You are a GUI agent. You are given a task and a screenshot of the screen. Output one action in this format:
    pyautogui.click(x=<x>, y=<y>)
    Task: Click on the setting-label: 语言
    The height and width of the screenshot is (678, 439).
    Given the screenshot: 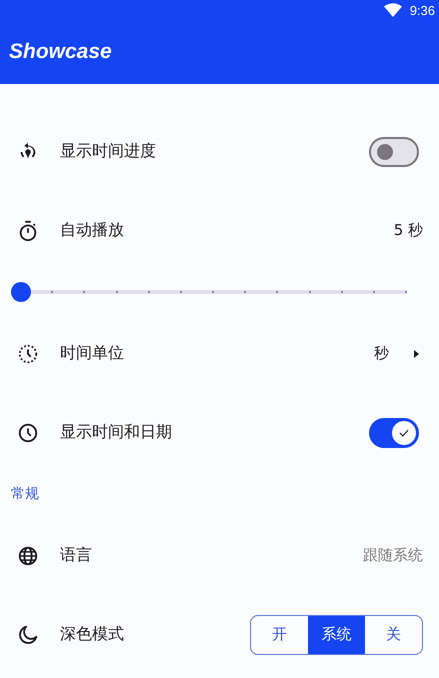 What is the action you would take?
    pyautogui.click(x=76, y=555)
    